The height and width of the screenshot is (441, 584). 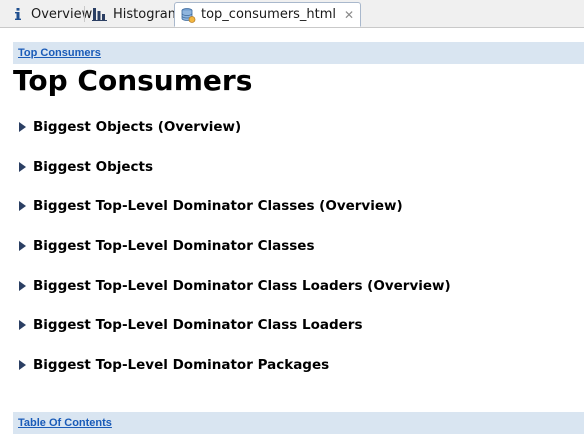 I want to click on section-label: Biggest Top-Level Dominator Packages, so click(x=181, y=365).